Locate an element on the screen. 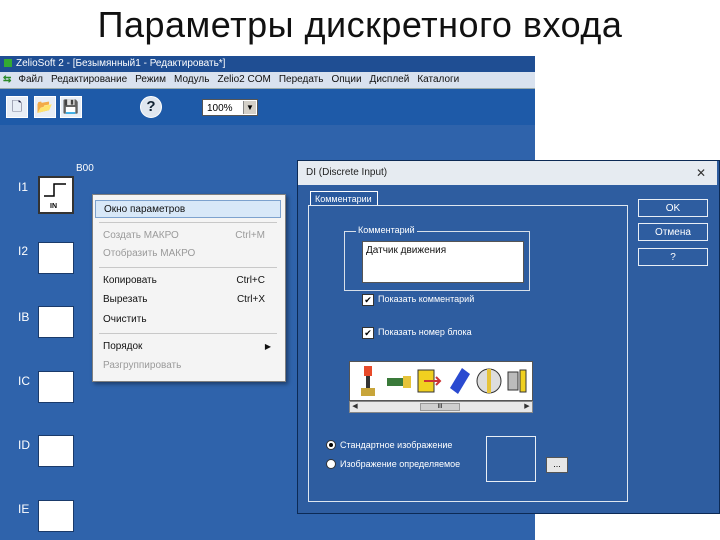  menu-zelio-com: Zelio2 COM is located at coordinates (243, 80).